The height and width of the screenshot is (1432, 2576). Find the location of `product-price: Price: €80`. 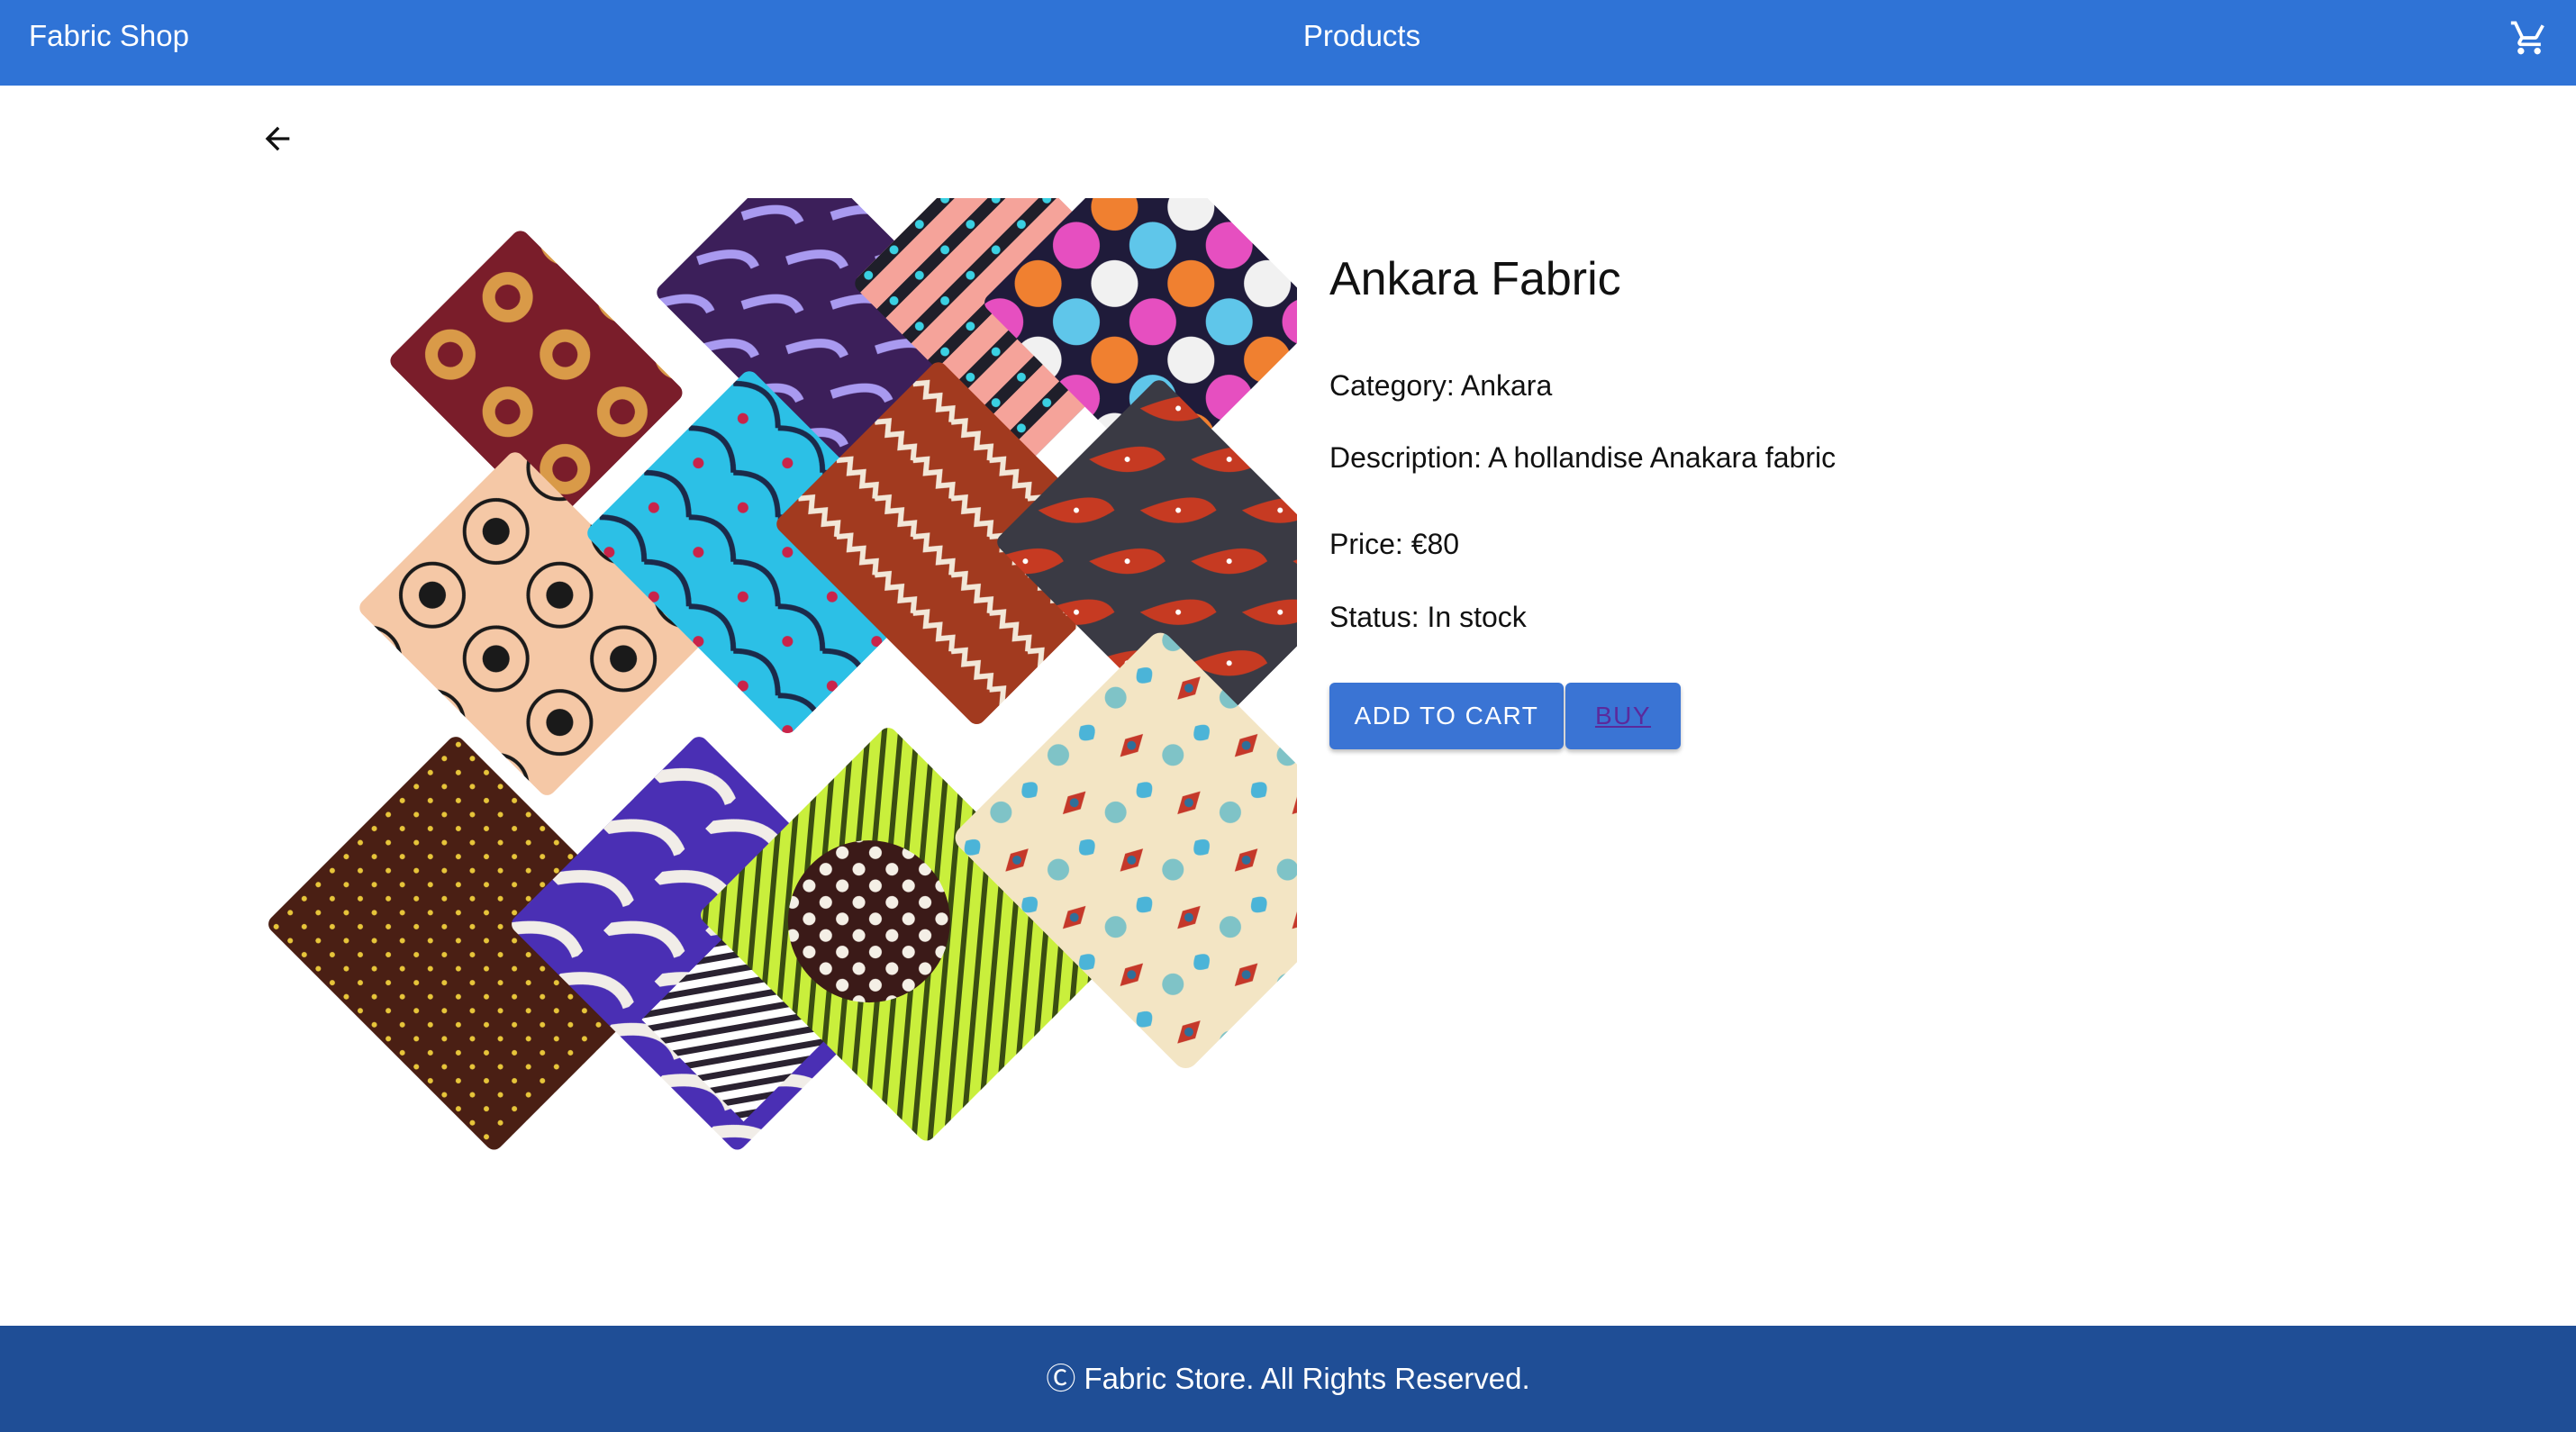

product-price: Price: €80 is located at coordinates (1394, 544).